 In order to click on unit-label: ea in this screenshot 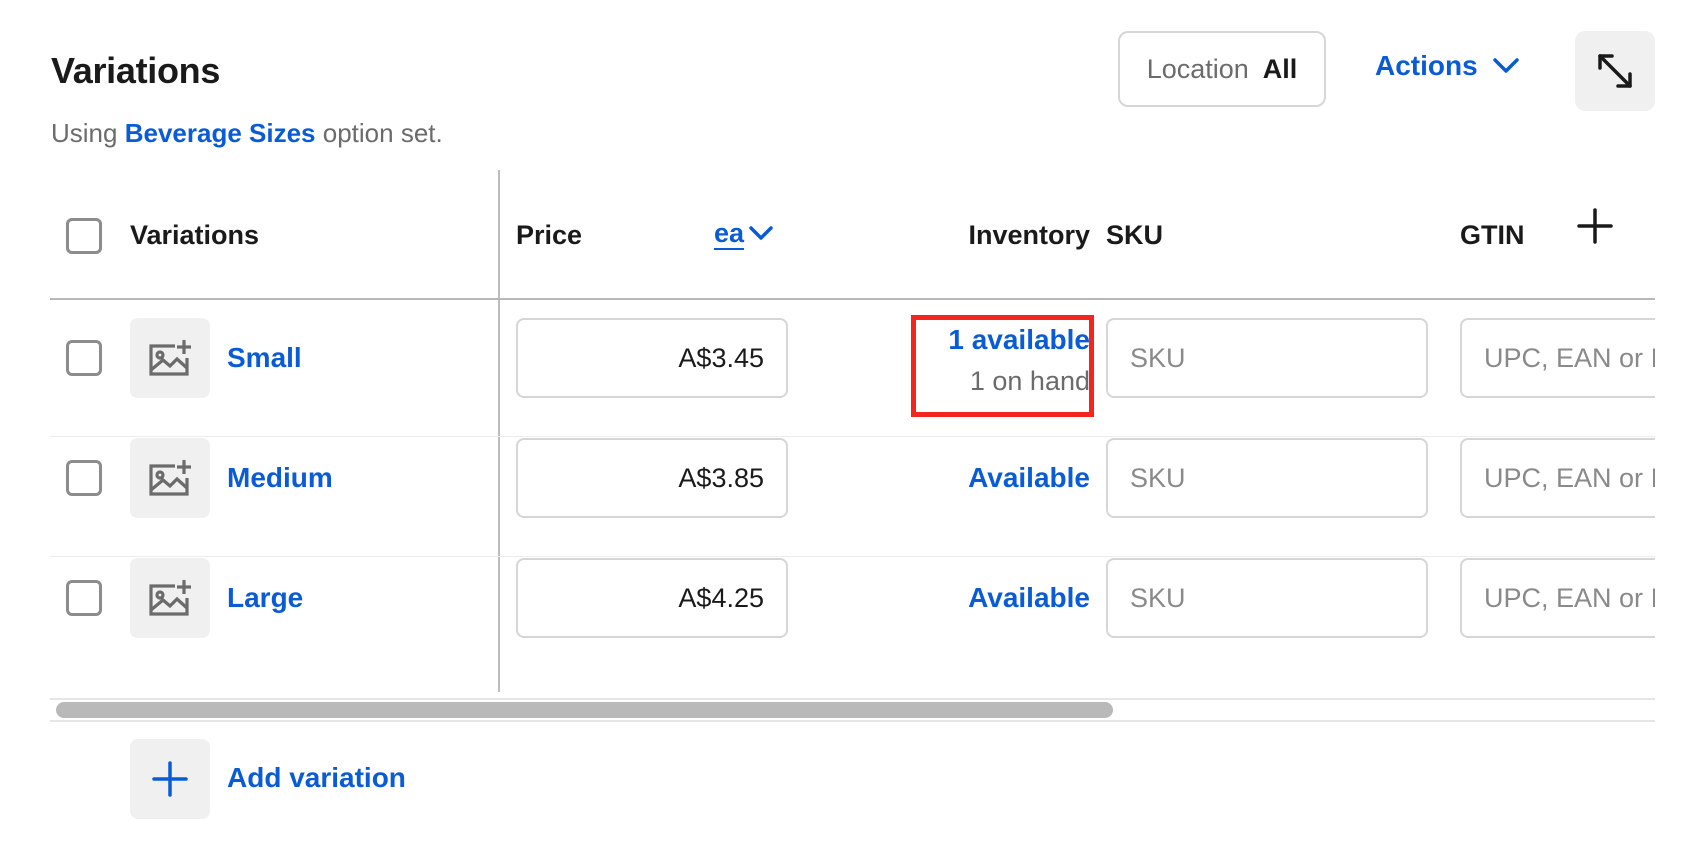, I will do `click(729, 234)`.